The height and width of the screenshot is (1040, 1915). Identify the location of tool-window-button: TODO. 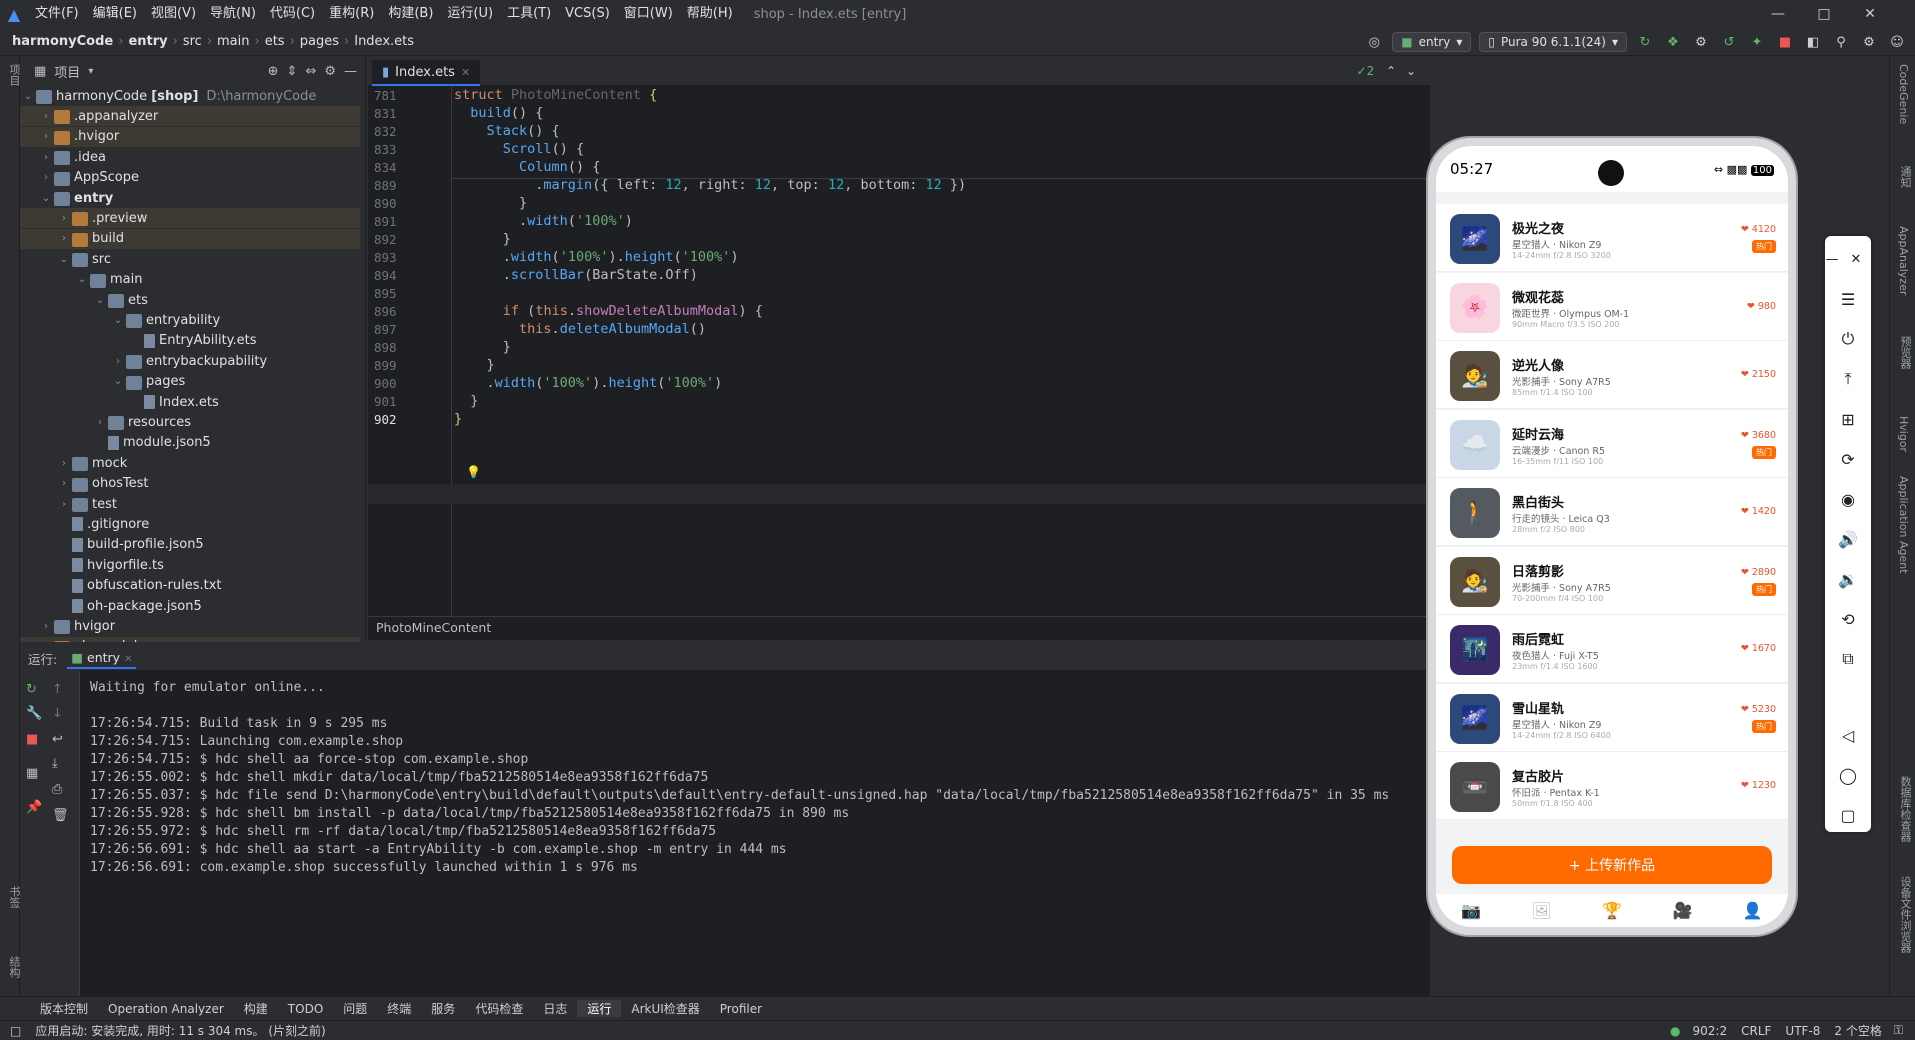
(305, 1009).